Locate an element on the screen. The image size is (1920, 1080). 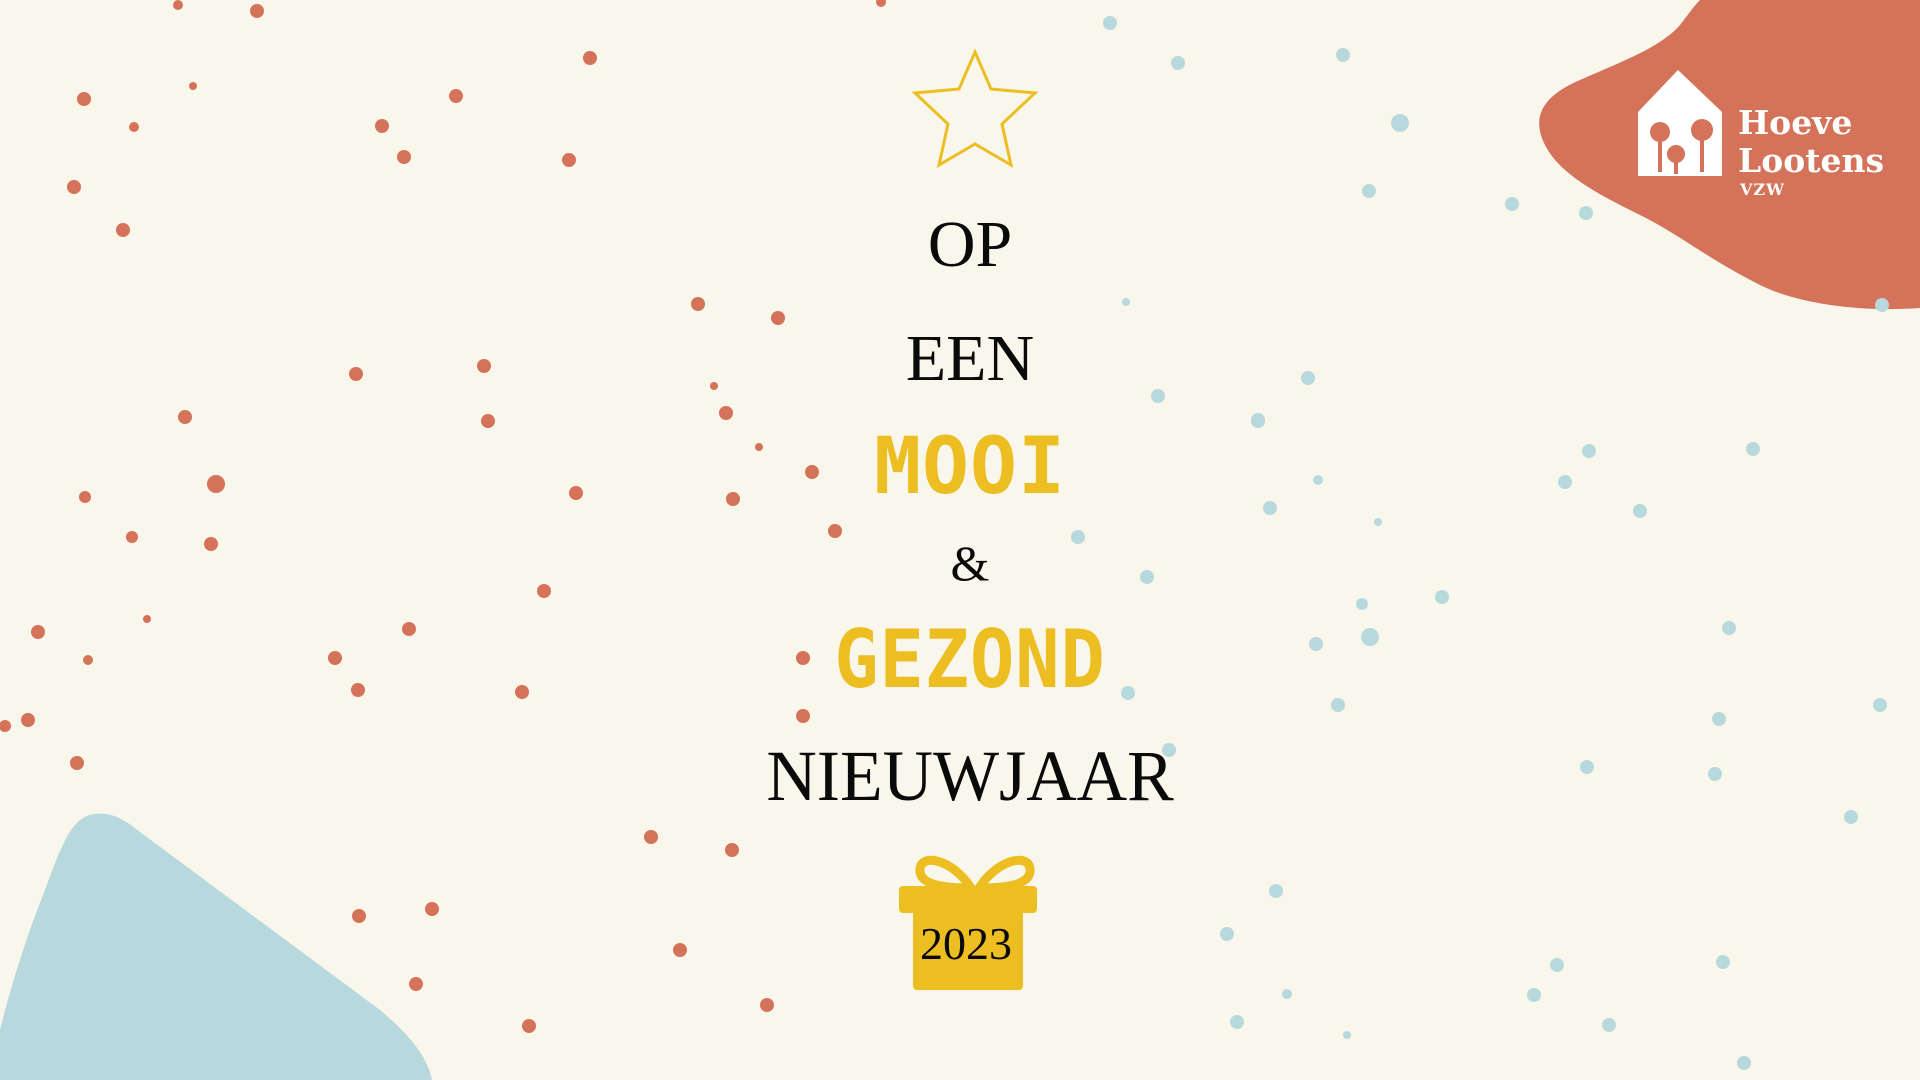
logo-name-line-2: Lootens is located at coordinates (1811, 160).